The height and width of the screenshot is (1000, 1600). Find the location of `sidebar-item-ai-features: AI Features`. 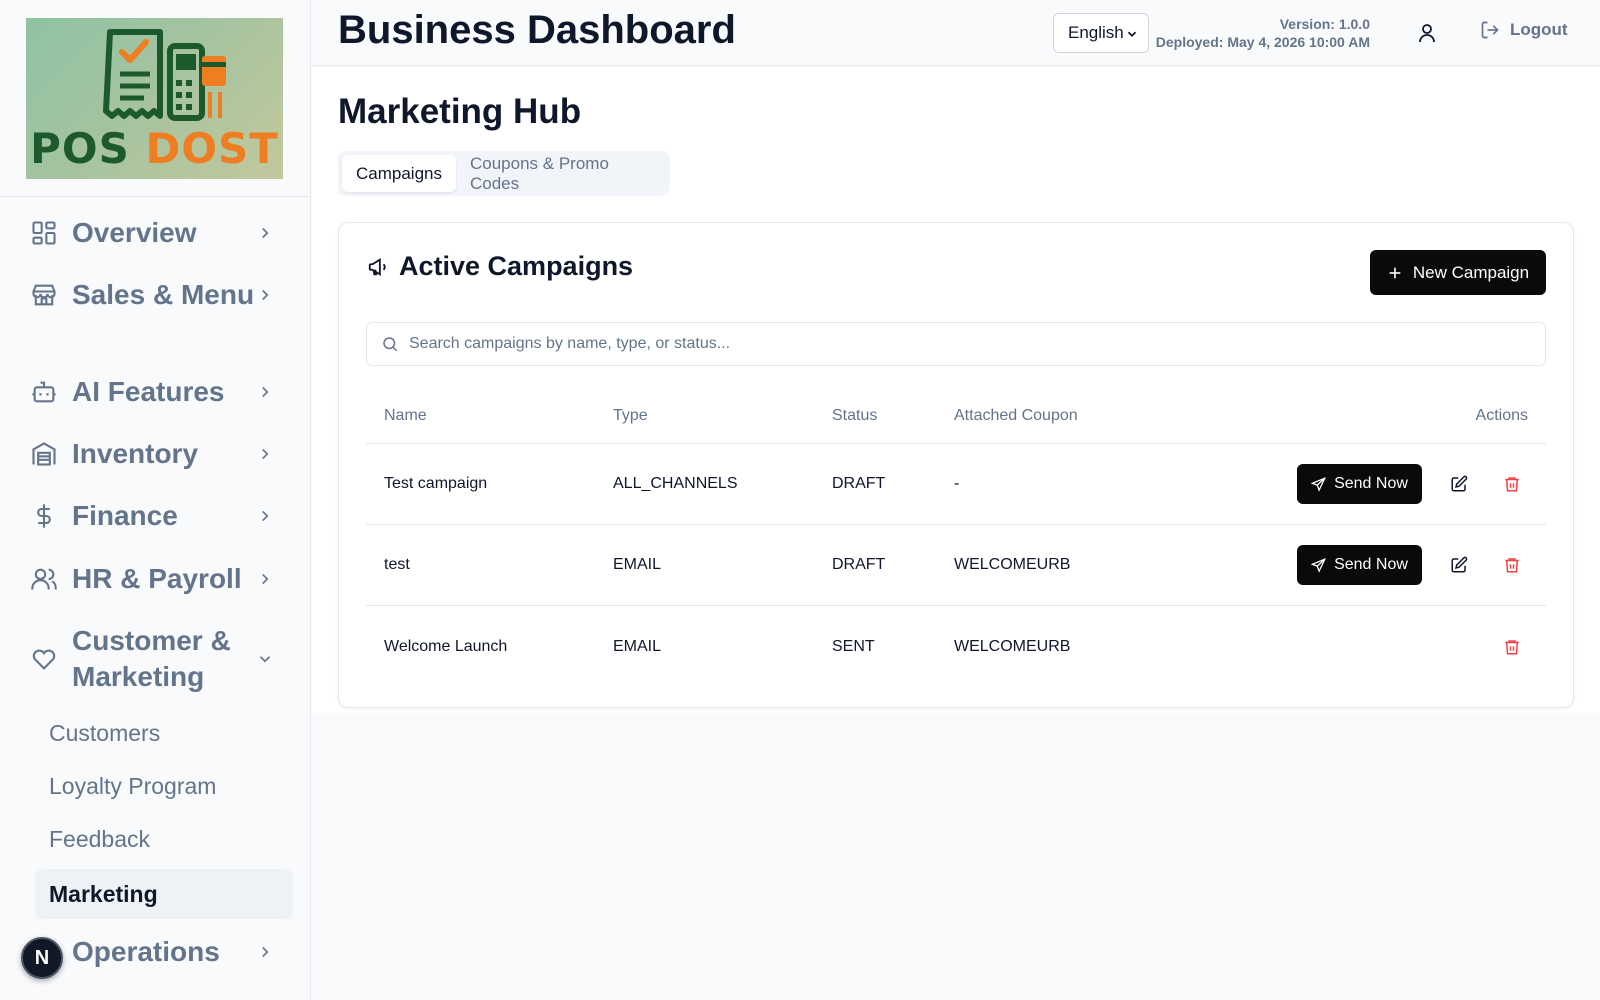

sidebar-item-ai-features: AI Features is located at coordinates (155, 392).